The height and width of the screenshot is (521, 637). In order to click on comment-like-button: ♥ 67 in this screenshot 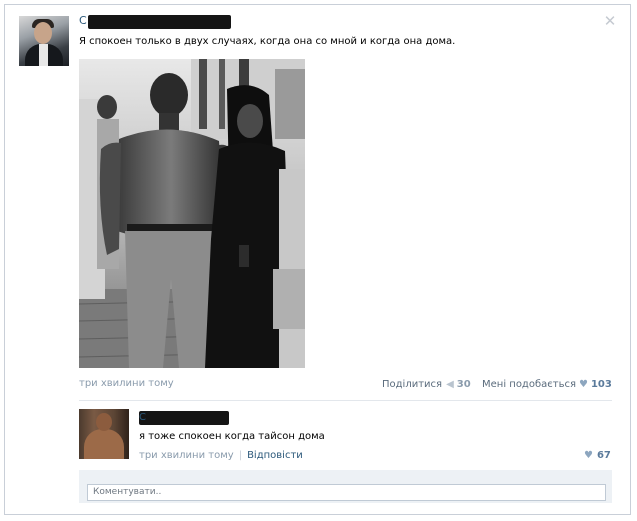, I will do `click(597, 455)`.